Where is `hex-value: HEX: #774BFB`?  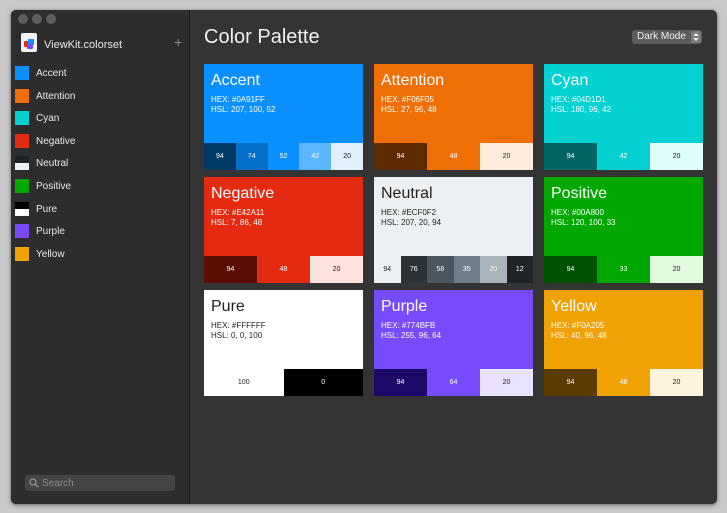
hex-value: HEX: #774BFB is located at coordinates (408, 325).